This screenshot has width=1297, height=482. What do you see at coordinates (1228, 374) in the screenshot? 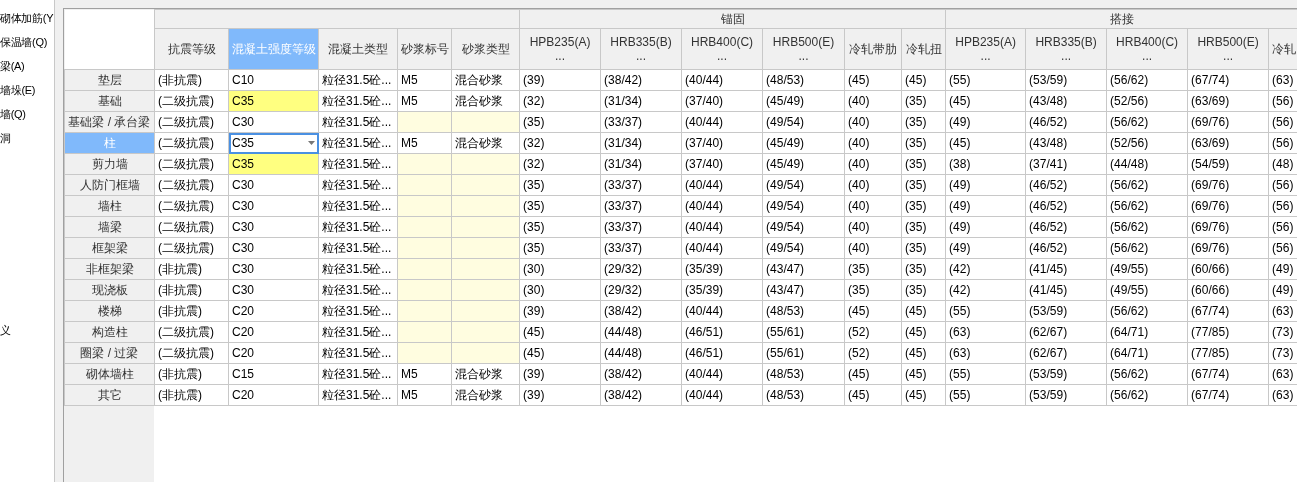
I see `table-cell: (67/74)` at bounding box center [1228, 374].